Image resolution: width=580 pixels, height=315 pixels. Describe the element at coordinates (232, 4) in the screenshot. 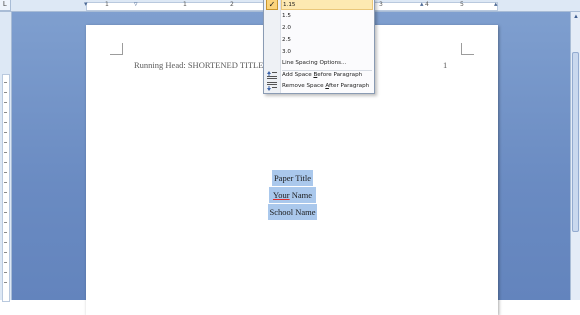

I see `ruler-number: 2` at that location.